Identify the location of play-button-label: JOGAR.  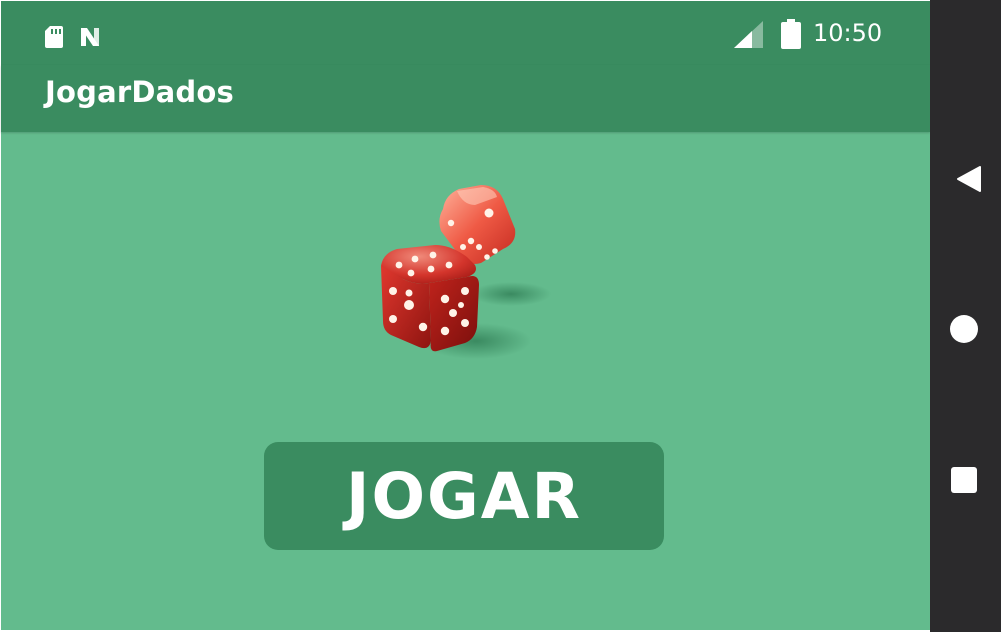
(464, 496).